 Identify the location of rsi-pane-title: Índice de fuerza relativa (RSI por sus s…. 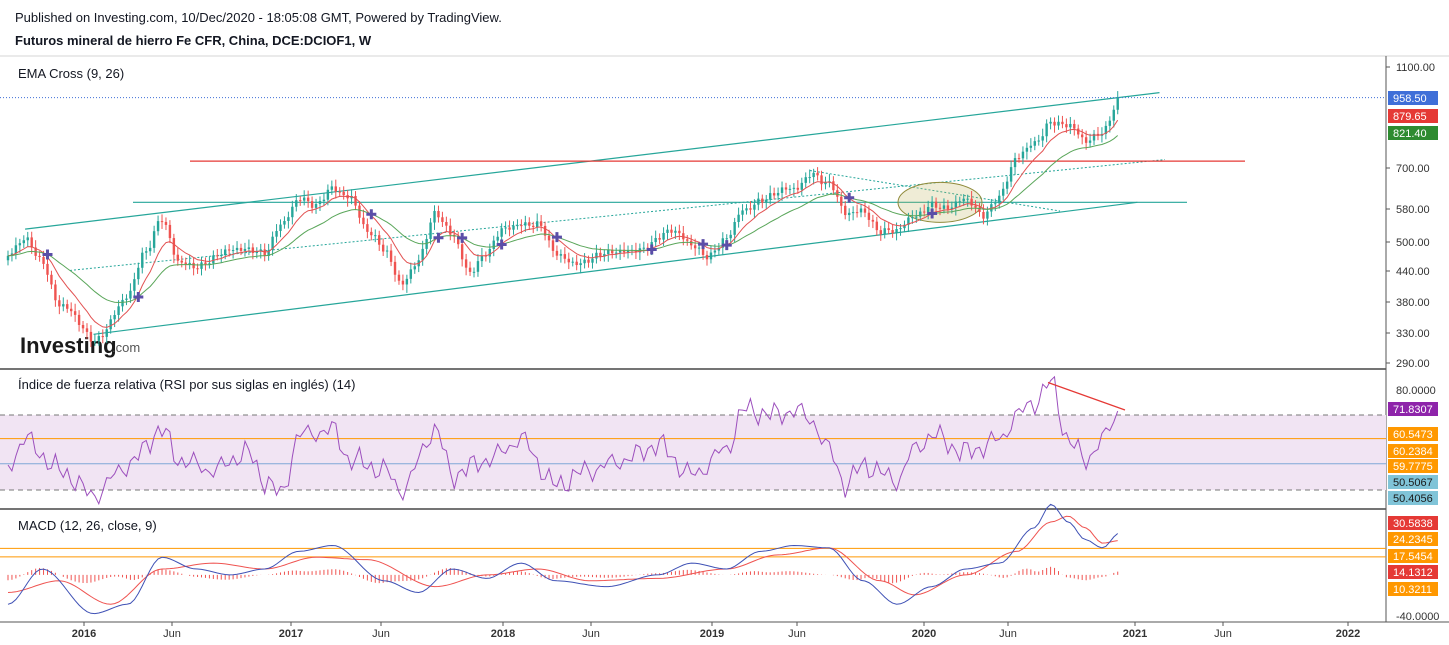
(186, 384).